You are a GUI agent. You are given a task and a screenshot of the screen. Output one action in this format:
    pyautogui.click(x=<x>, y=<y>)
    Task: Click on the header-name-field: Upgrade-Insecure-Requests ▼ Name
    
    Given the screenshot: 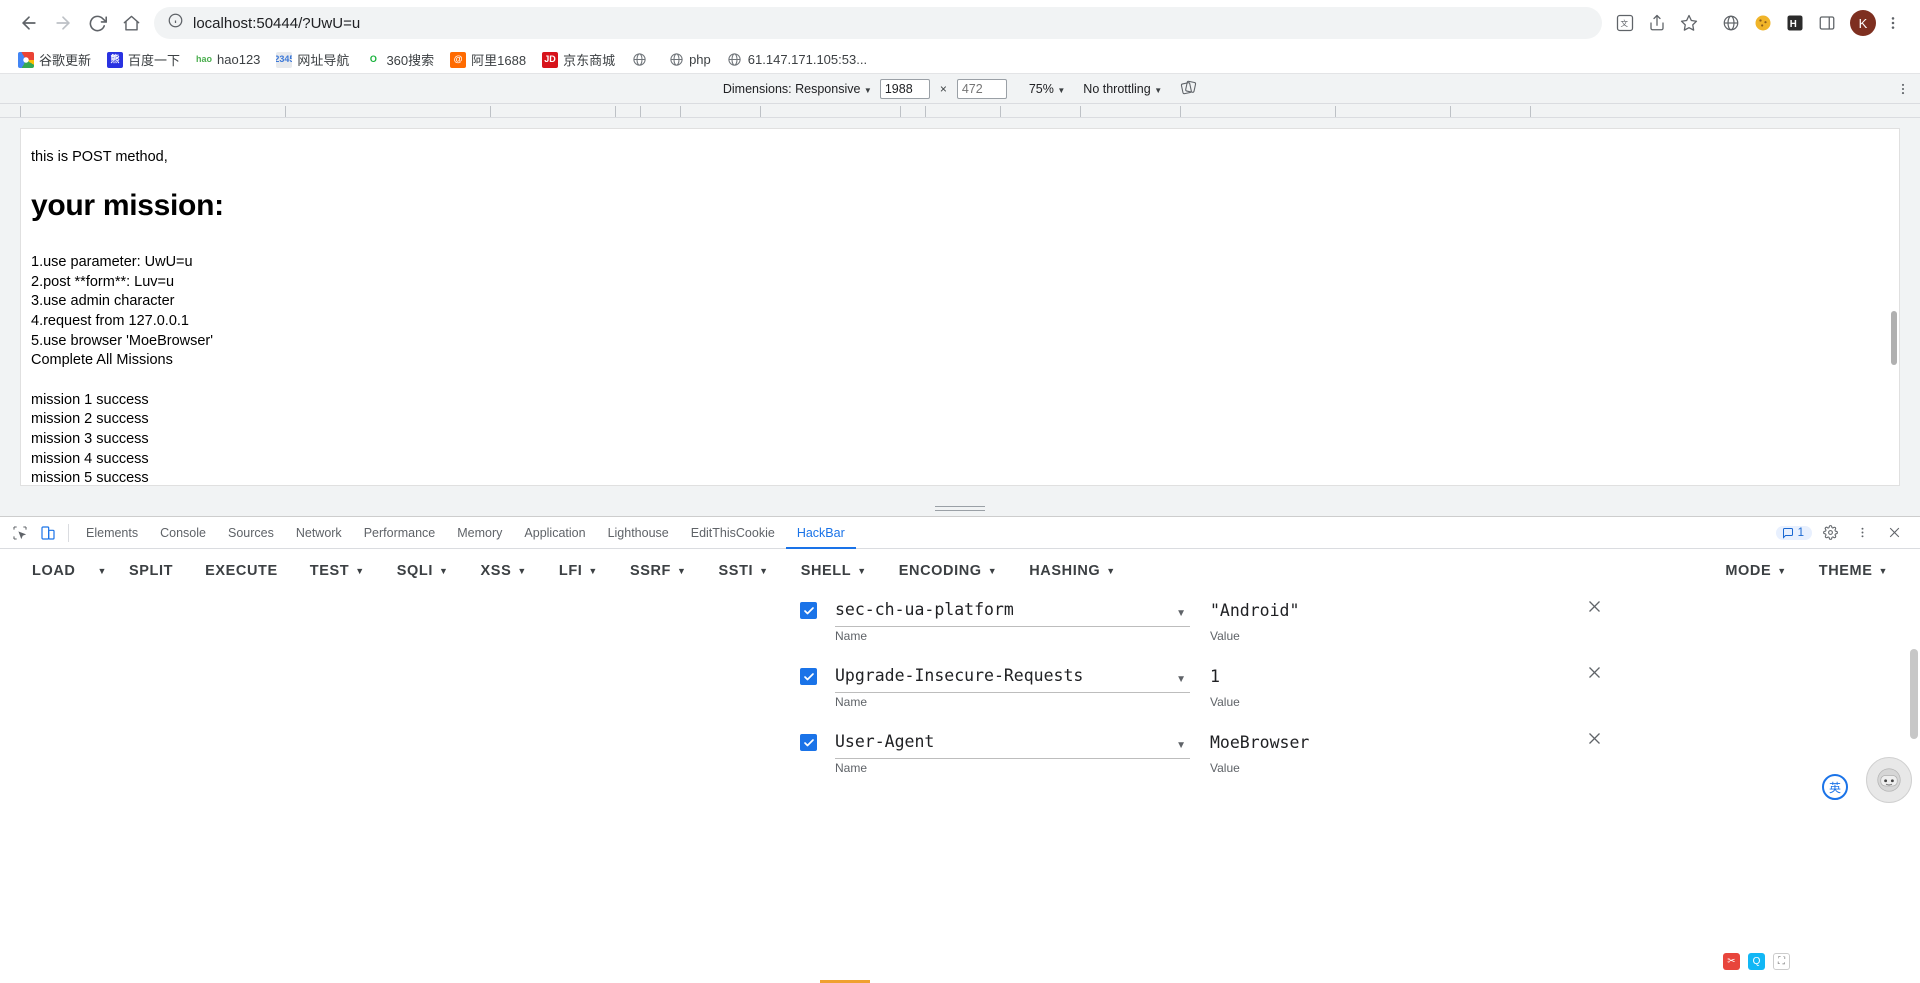 What is the action you would take?
    pyautogui.click(x=1012, y=688)
    